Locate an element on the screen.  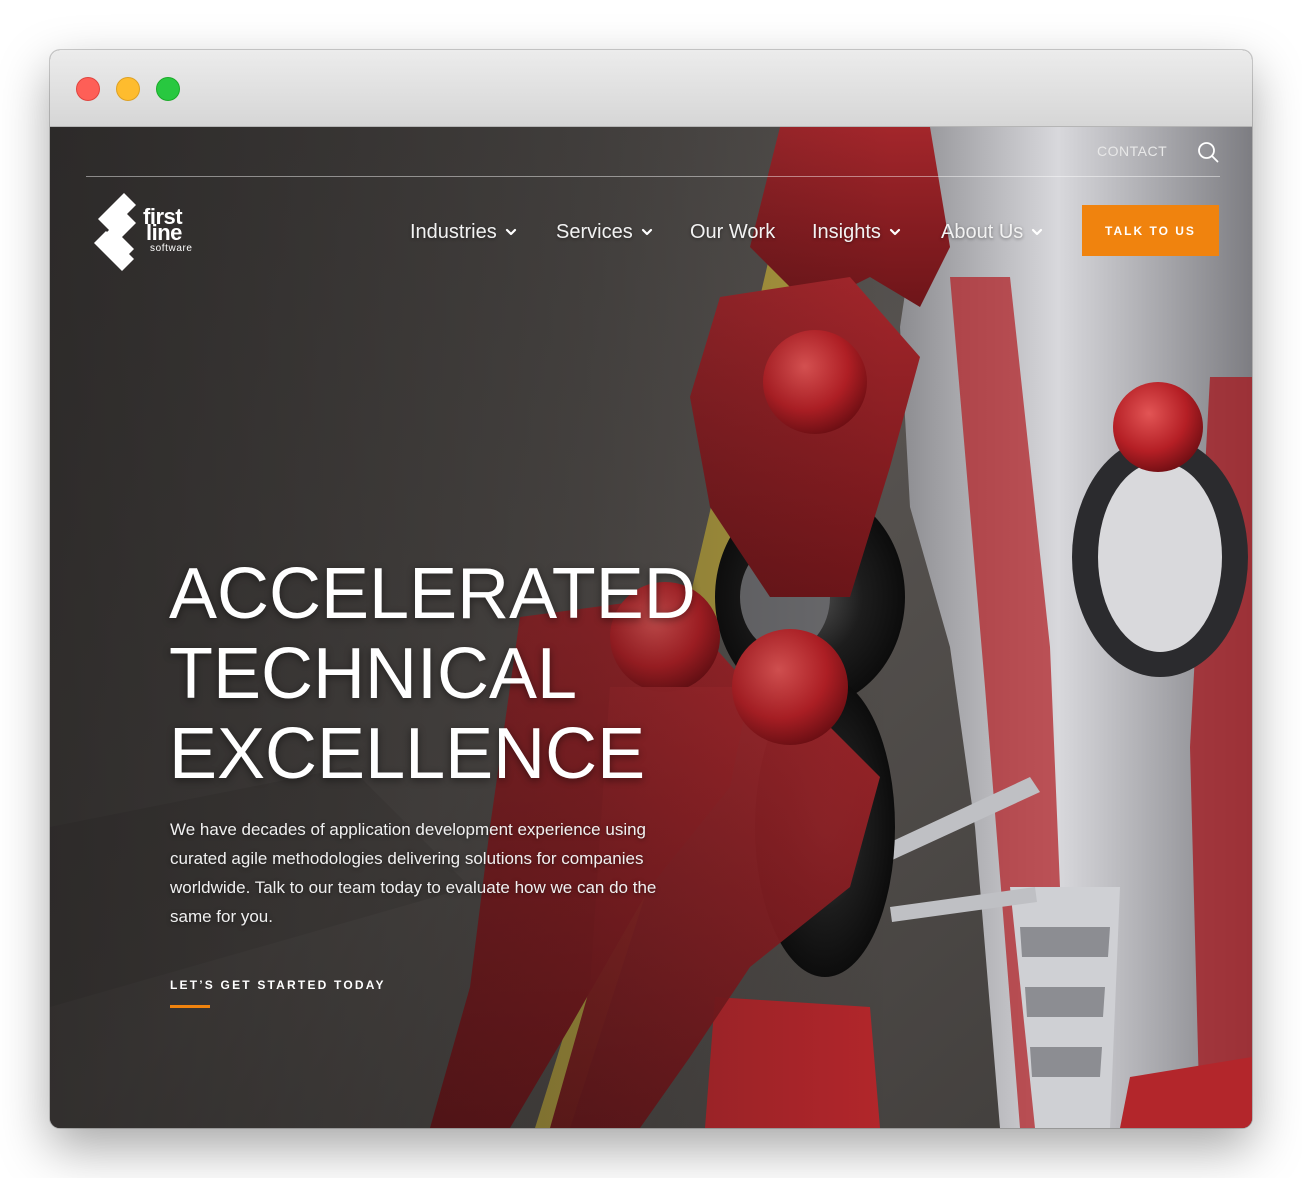
headline-line: TECHNICAL is located at coordinates (373, 674).